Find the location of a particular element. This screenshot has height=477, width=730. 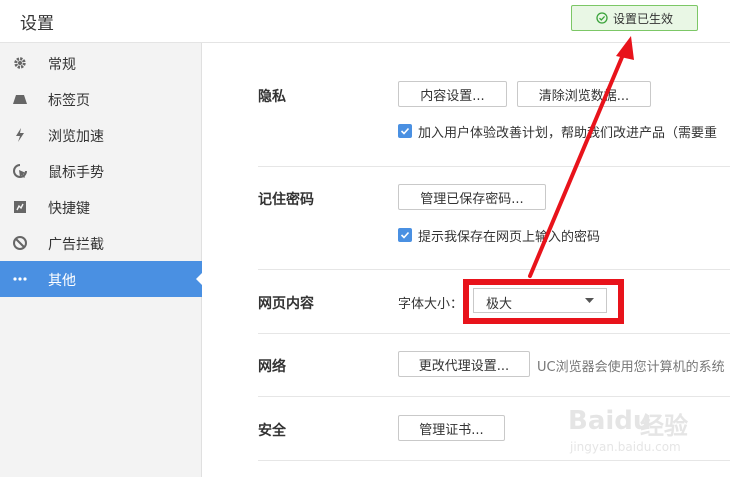

watermark-brand-cn: 经验 is located at coordinates (664, 426).